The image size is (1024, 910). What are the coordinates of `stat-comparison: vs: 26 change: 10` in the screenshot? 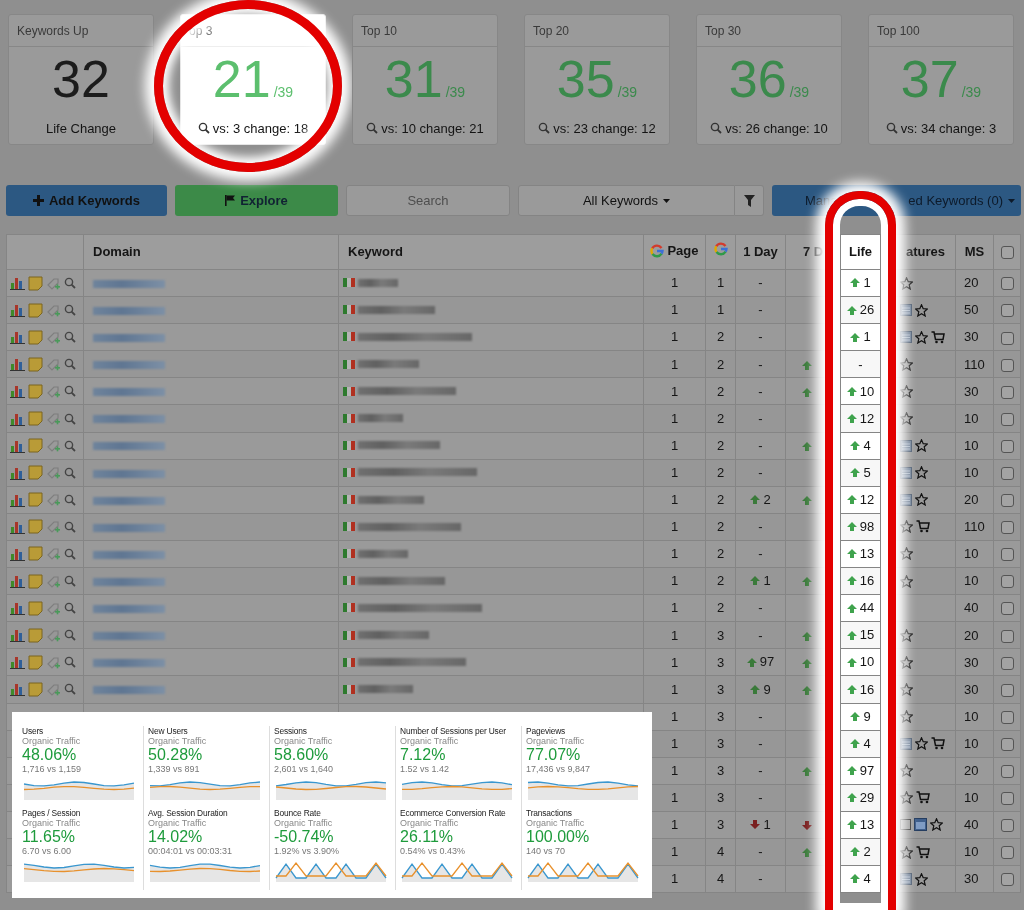 It's located at (776, 128).